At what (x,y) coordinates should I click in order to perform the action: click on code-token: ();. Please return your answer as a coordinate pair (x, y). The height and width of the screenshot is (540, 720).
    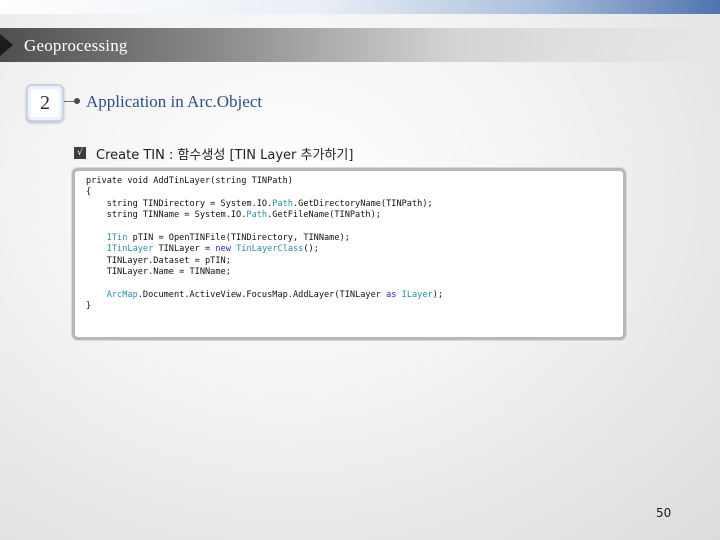
    Looking at the image, I should click on (311, 249).